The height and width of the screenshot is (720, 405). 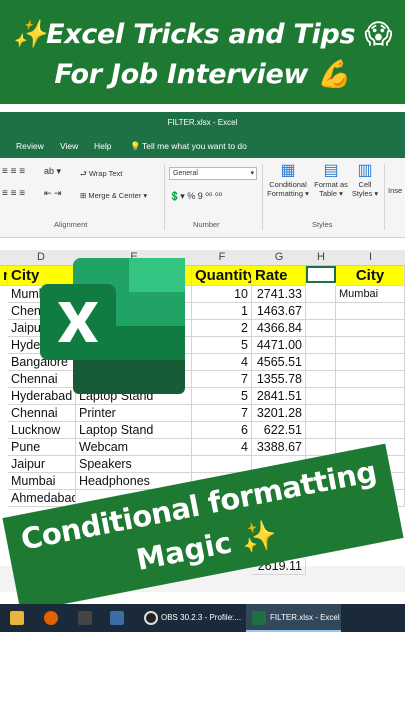 What do you see at coordinates (279, 362) in the screenshot?
I see `table-cell-rate: 4565.51` at bounding box center [279, 362].